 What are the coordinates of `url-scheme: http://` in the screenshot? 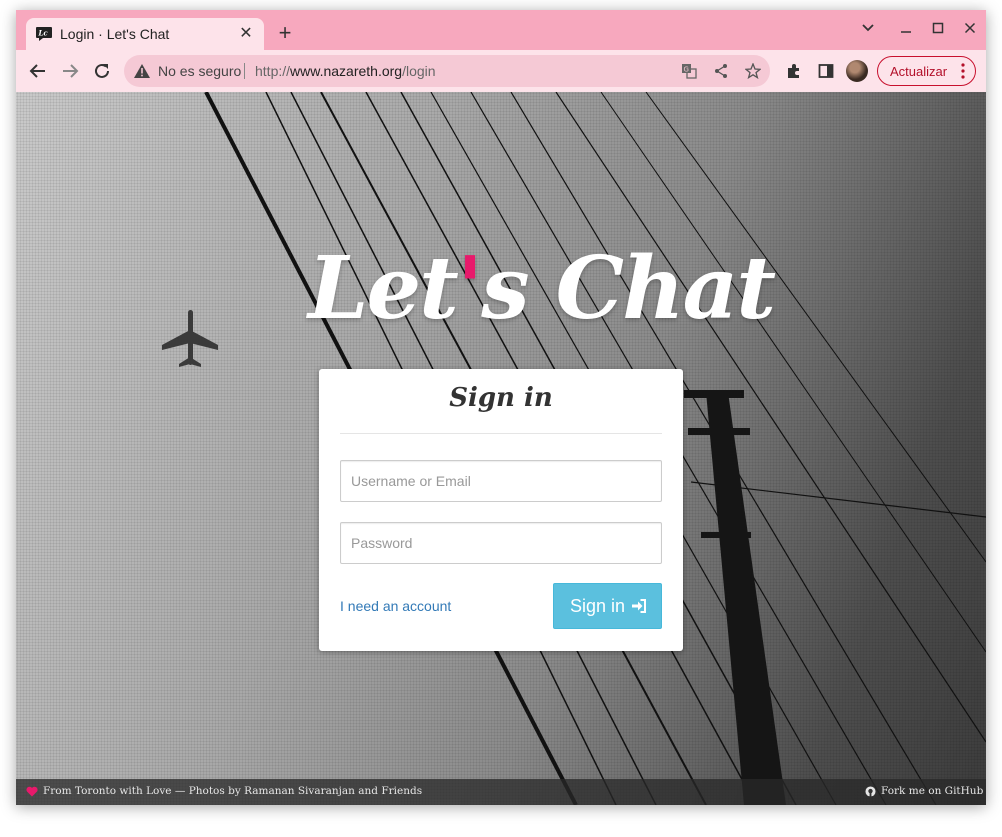 It's located at (273, 71).